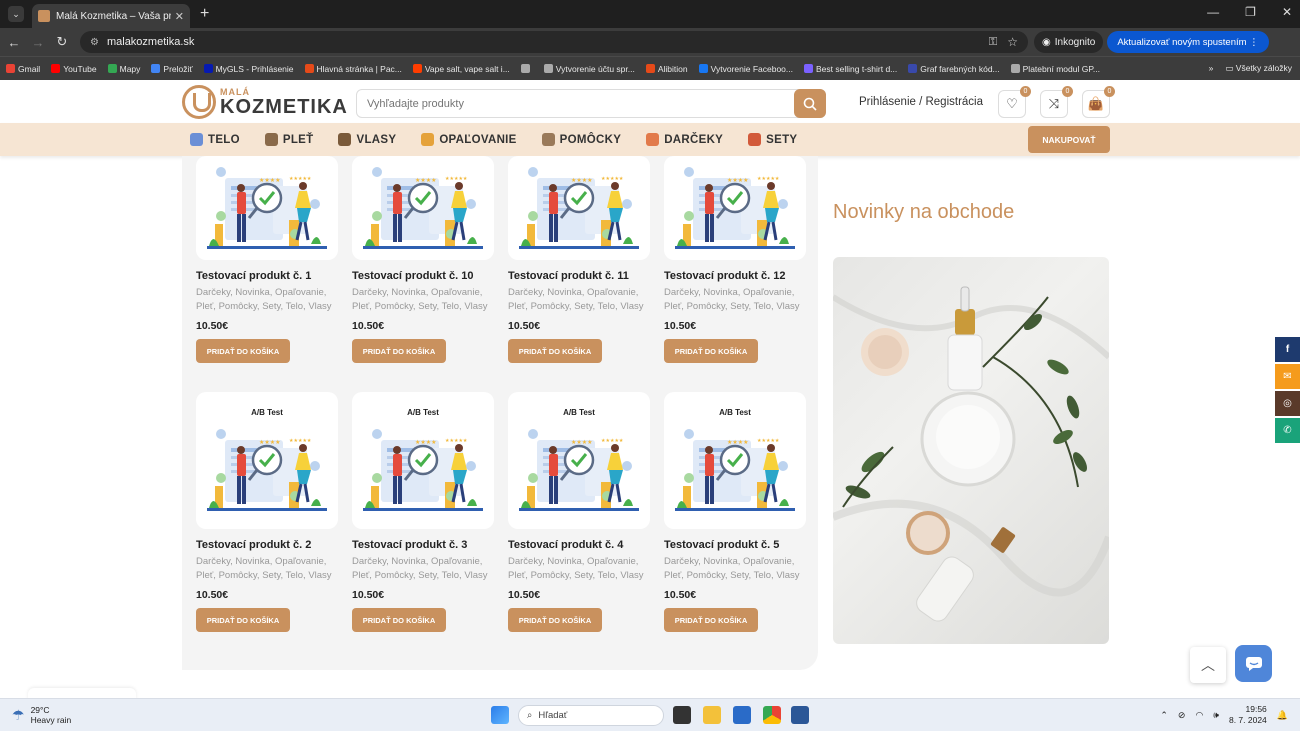 The image size is (1300, 731). I want to click on password-key-icon: ⚿, so click(993, 42).